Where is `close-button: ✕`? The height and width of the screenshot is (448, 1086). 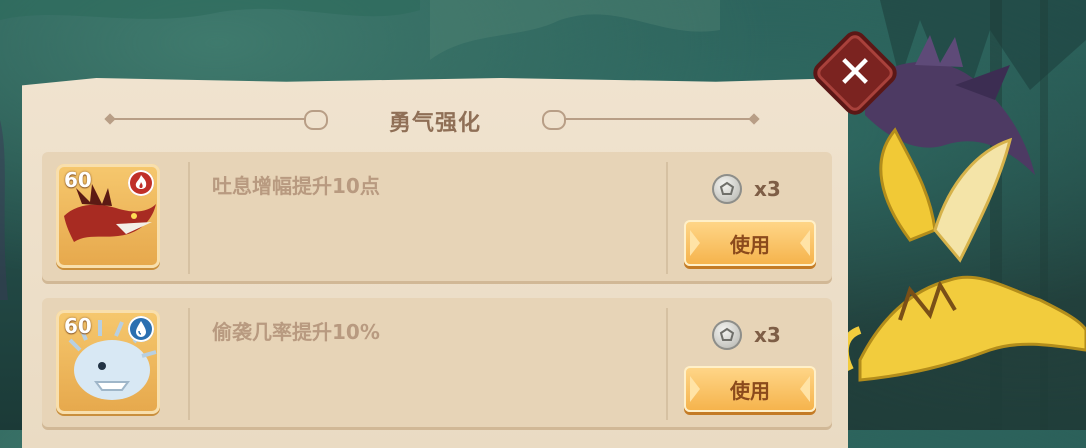 close-button: ✕ is located at coordinates (855, 73).